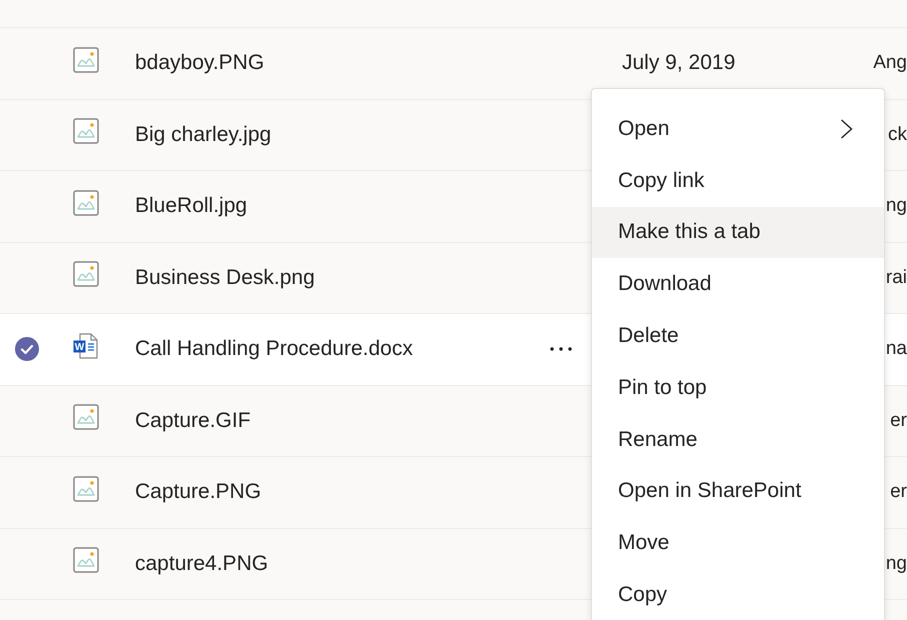 The image size is (907, 620). Describe the element at coordinates (679, 63) in the screenshot. I see `modified-date: July 9, 2019` at that location.